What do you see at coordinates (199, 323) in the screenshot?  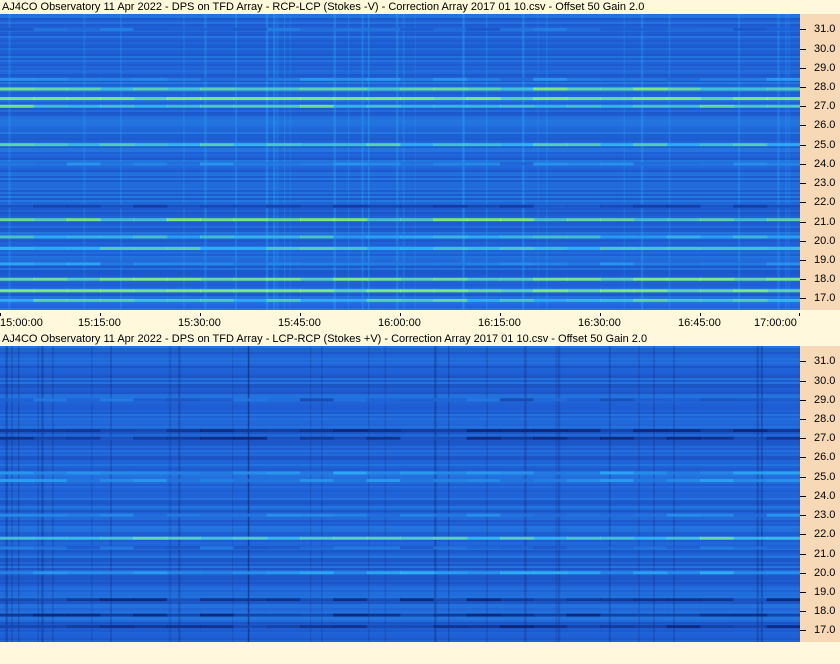 I see `x-tick-label: 15:30:00` at bounding box center [199, 323].